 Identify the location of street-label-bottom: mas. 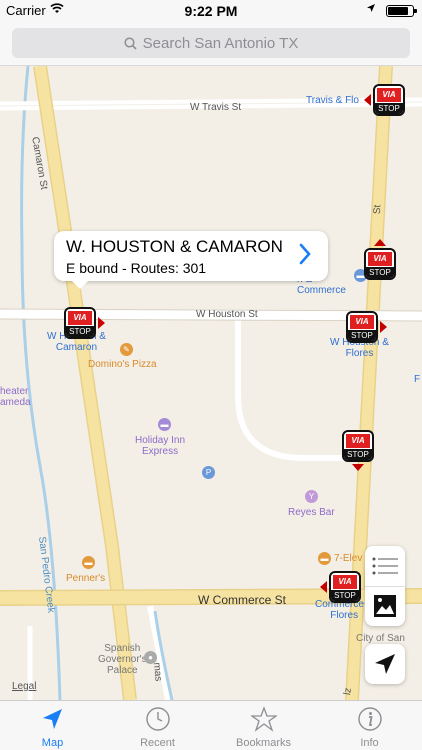
(157, 672).